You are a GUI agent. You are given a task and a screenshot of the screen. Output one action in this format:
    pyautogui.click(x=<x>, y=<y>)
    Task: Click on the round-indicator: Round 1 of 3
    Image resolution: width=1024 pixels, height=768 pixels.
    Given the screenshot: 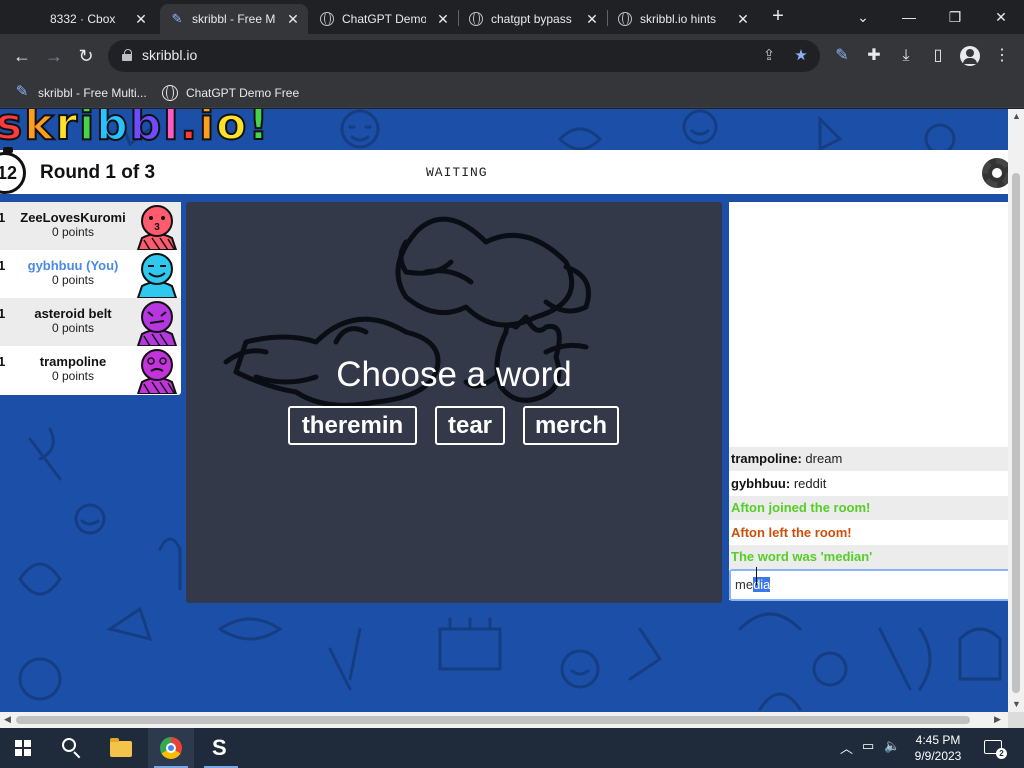 What is the action you would take?
    pyautogui.click(x=98, y=172)
    